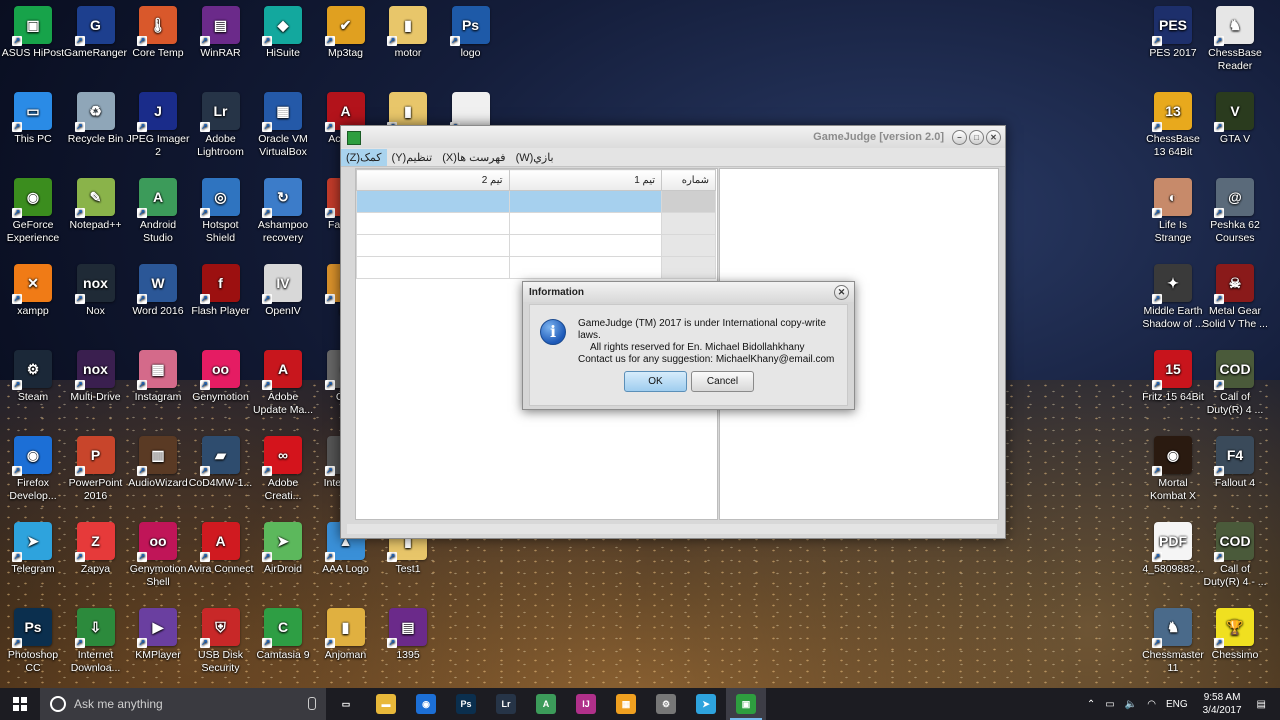 The width and height of the screenshot is (1280, 720). What do you see at coordinates (1173, 211) in the screenshot?
I see `desktop-icon: ◐ ↗ Life Is Strange` at bounding box center [1173, 211].